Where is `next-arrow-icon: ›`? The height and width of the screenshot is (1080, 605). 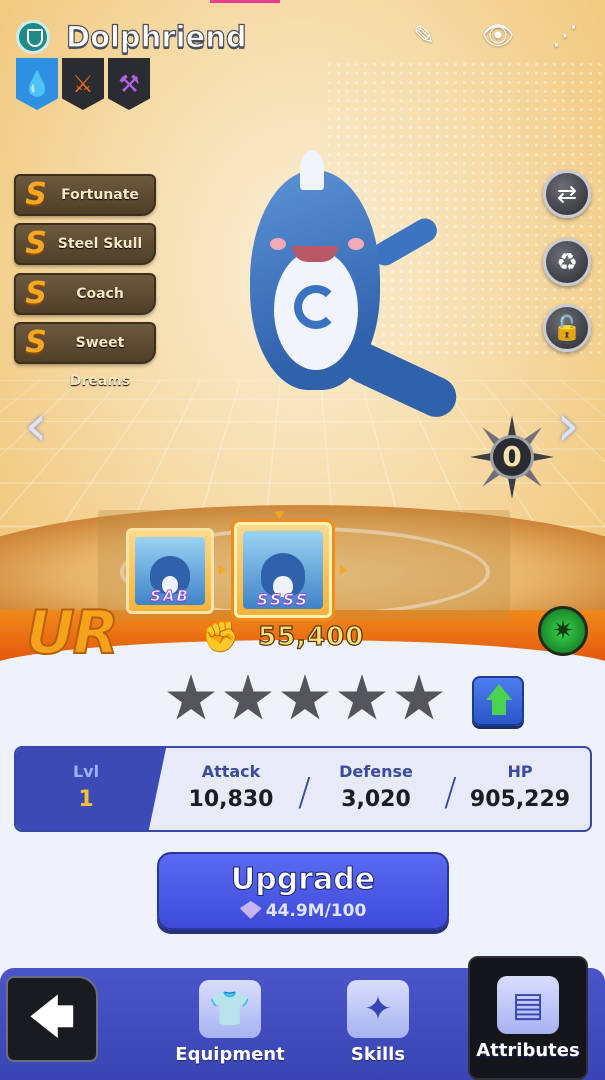 next-arrow-icon: › is located at coordinates (568, 425).